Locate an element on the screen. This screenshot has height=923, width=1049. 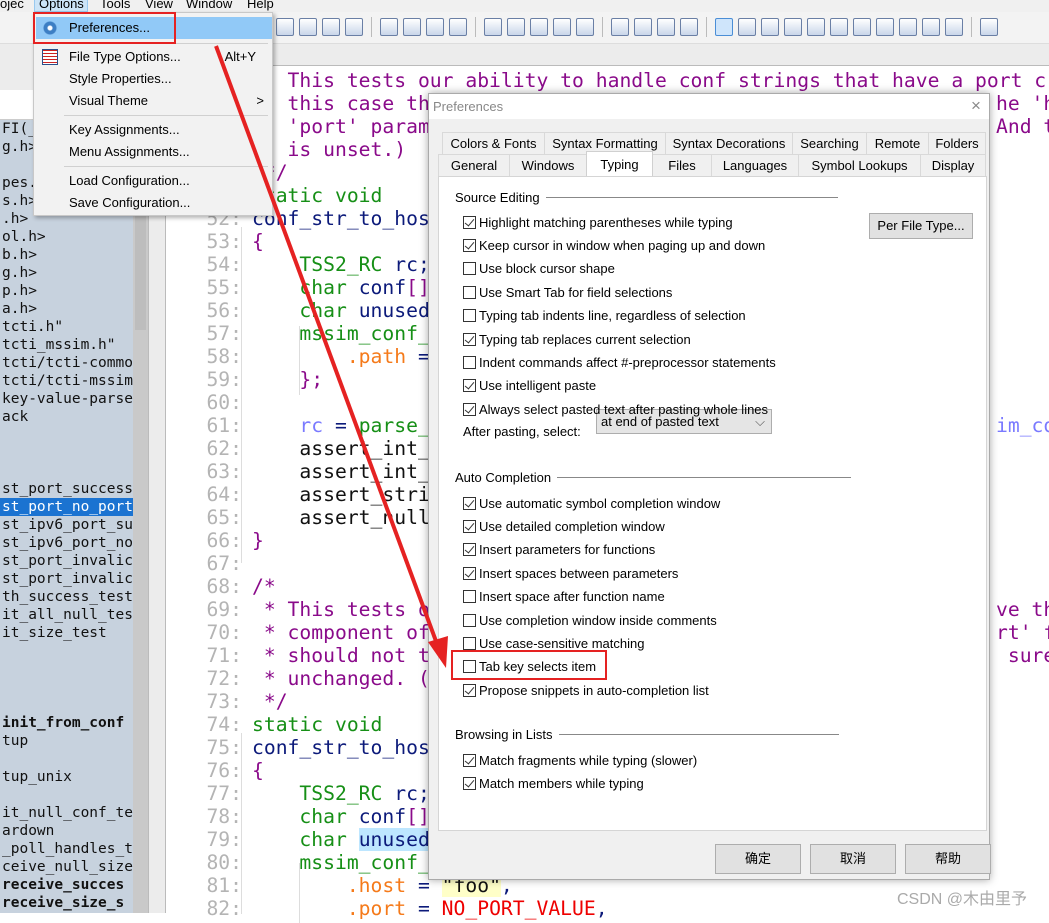
tab-typing: Typing is located at coordinates (619, 163).